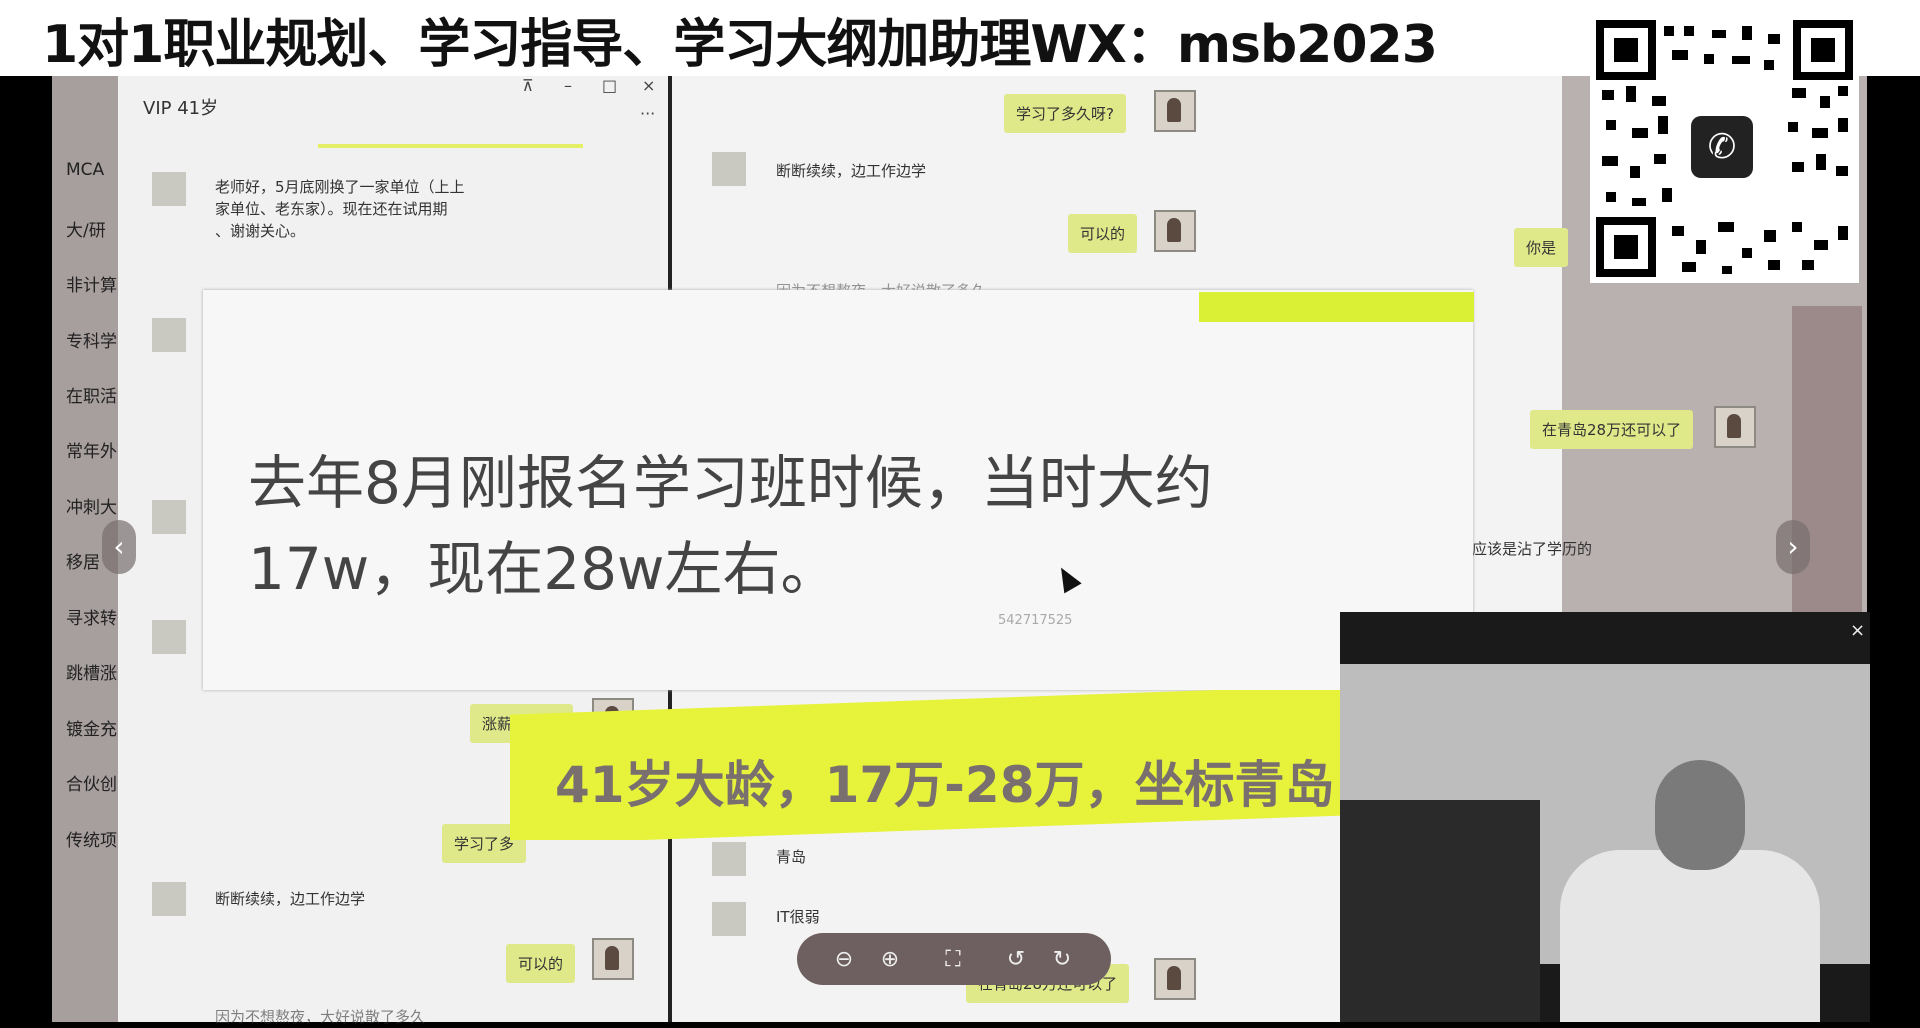 This screenshot has width=1920, height=1028. Describe the element at coordinates (1700, 815) in the screenshot. I see `presenter-head` at that location.